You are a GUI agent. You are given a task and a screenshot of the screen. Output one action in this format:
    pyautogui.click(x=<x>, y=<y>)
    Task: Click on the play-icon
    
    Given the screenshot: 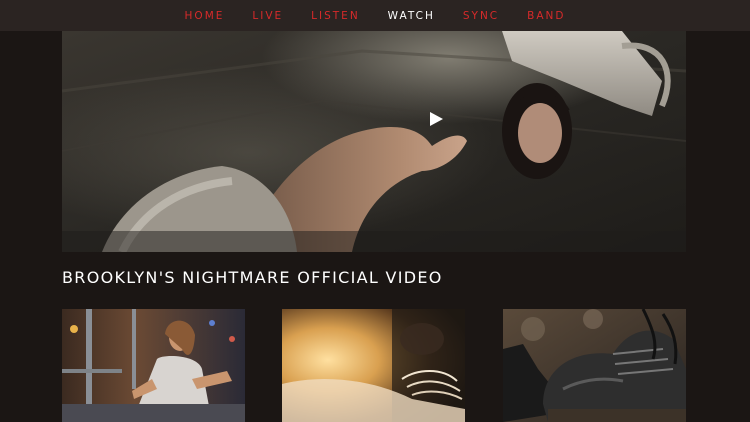 What is the action you would take?
    pyautogui.click(x=436, y=119)
    